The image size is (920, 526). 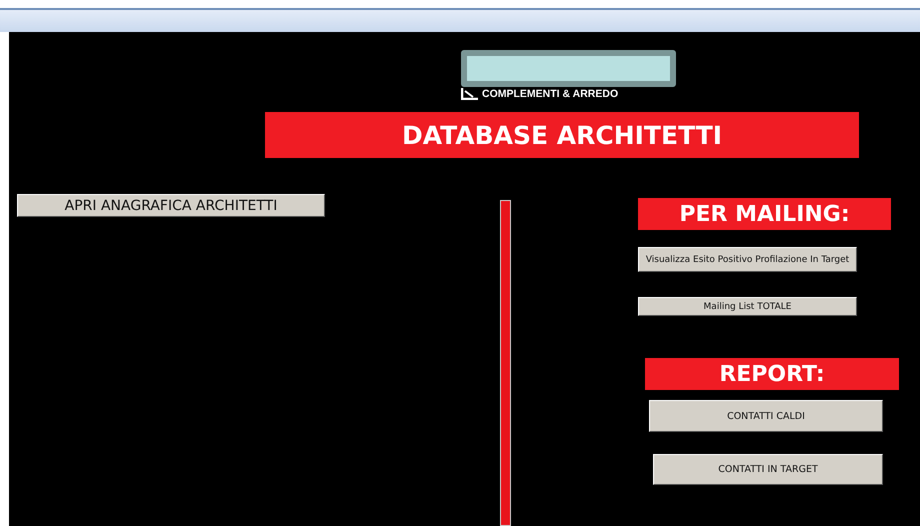 I want to click on open-button: APRI ANAGRAFICA ARCHITETTI, so click(x=171, y=205).